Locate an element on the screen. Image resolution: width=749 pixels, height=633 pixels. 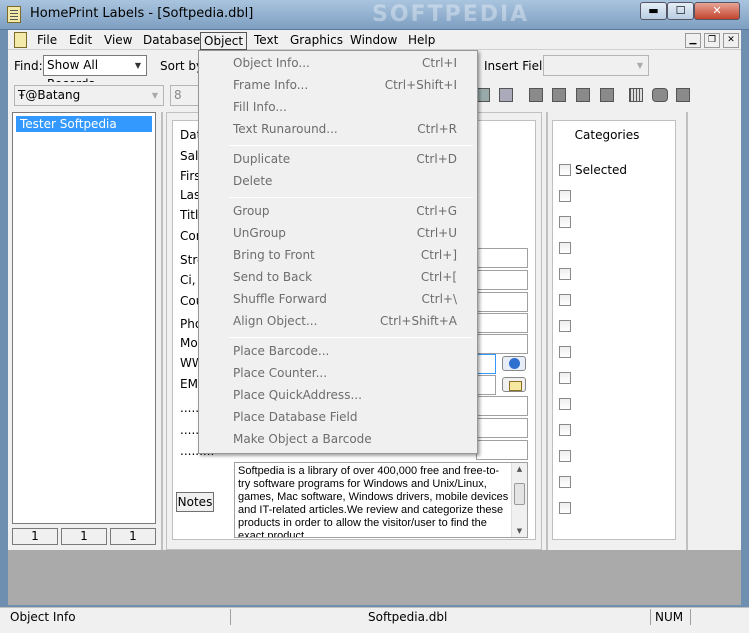
menu-item-send-to-back: Send to Back is located at coordinates (272, 277).